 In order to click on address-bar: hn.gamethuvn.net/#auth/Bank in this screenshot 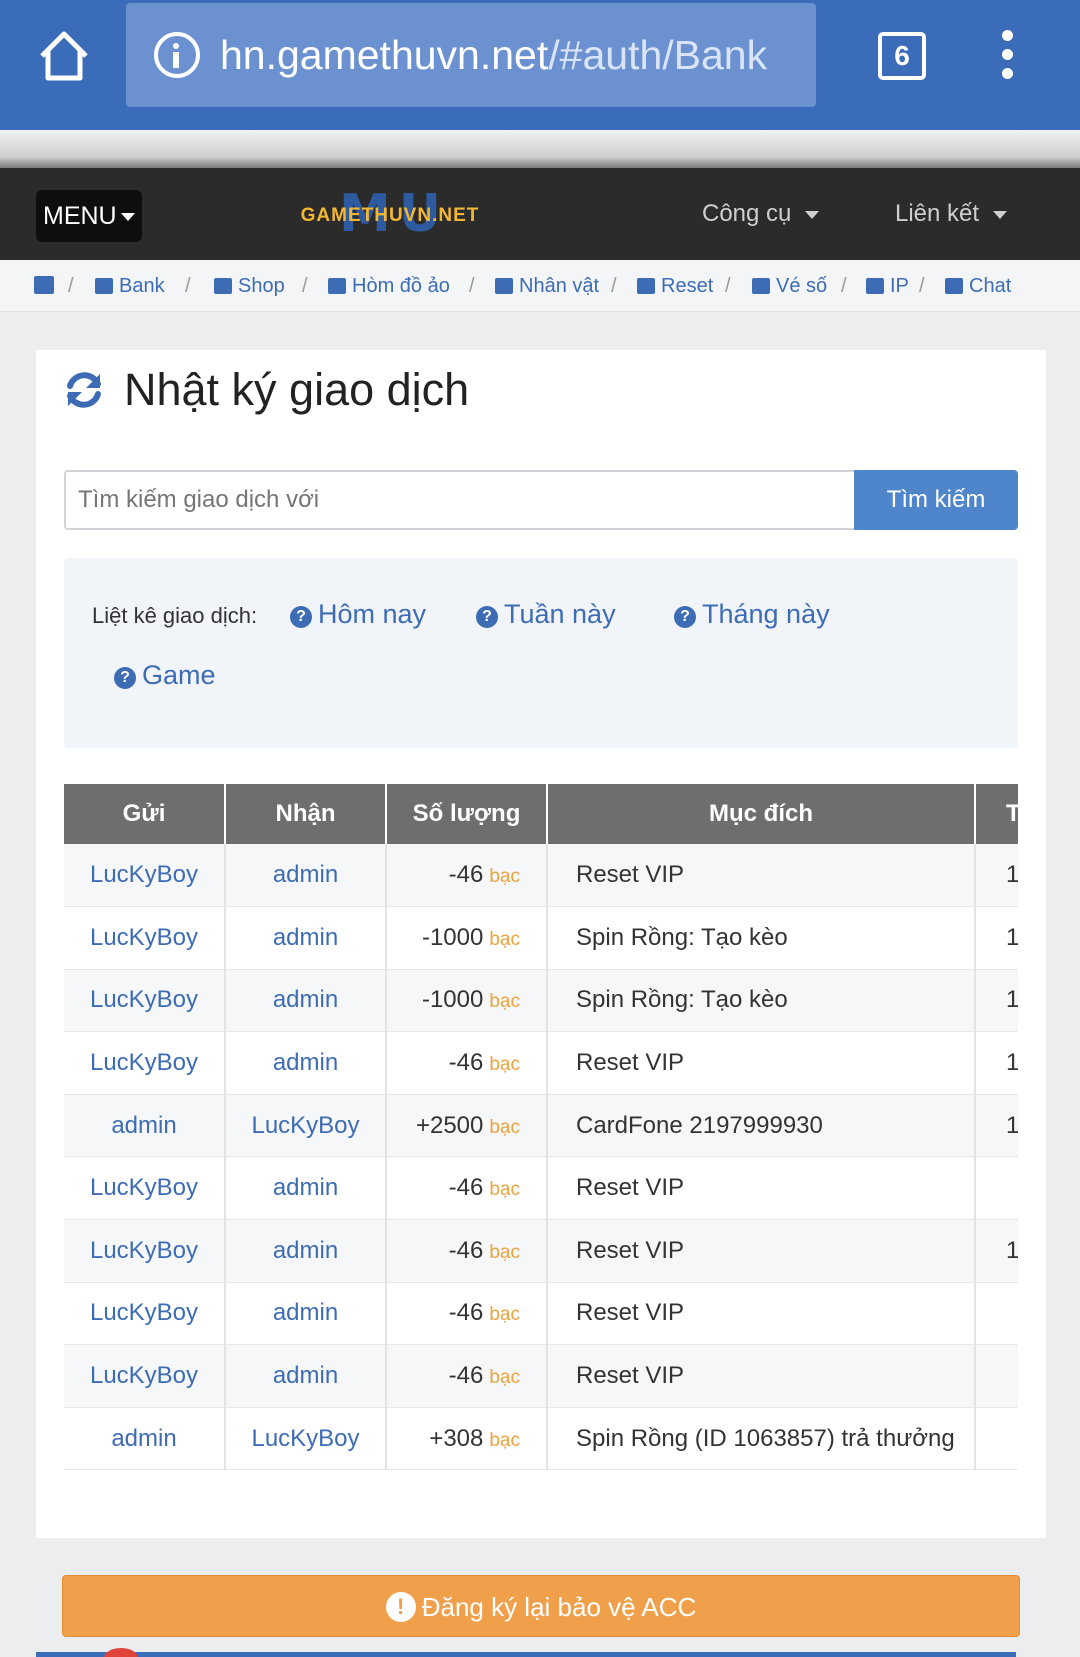, I will do `click(471, 55)`.